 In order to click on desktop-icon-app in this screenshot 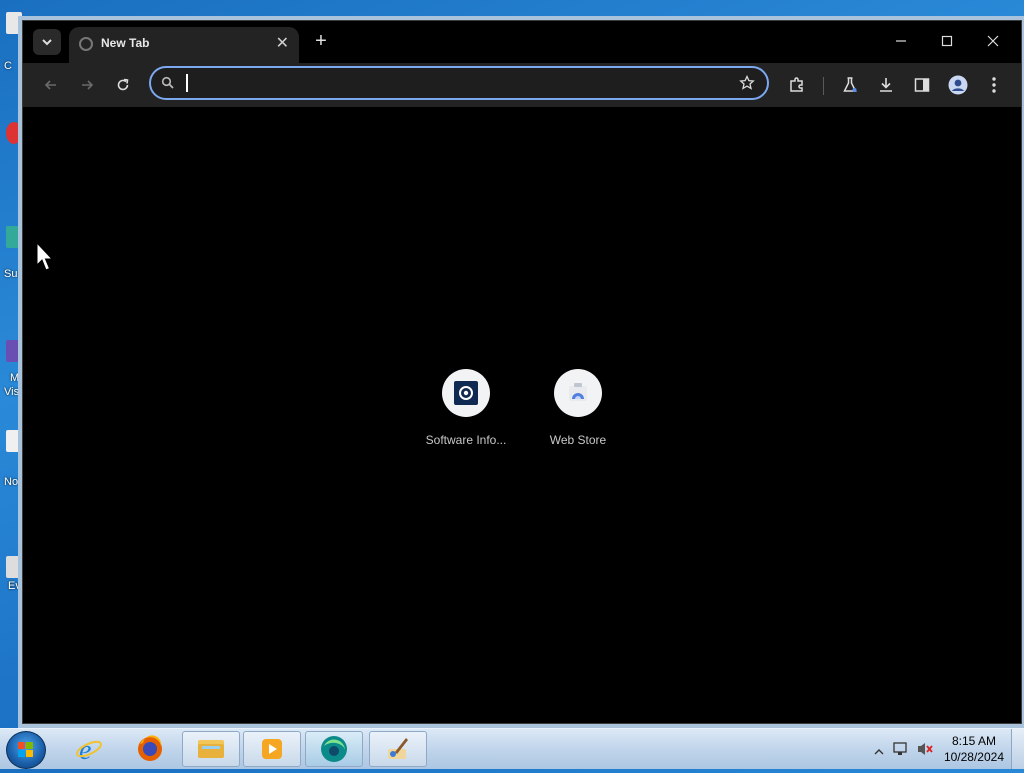, I will do `click(14, 133)`.